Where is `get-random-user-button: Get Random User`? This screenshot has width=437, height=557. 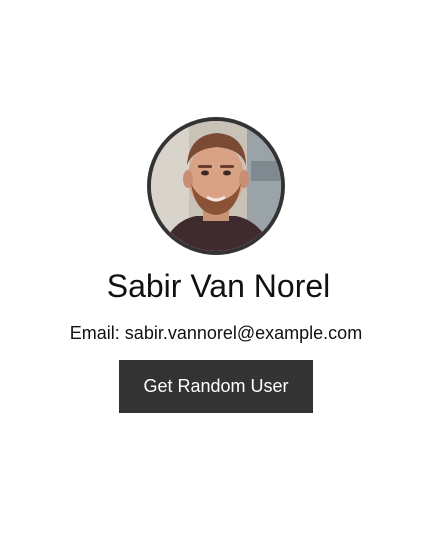
get-random-user-button: Get Random User is located at coordinates (216, 386).